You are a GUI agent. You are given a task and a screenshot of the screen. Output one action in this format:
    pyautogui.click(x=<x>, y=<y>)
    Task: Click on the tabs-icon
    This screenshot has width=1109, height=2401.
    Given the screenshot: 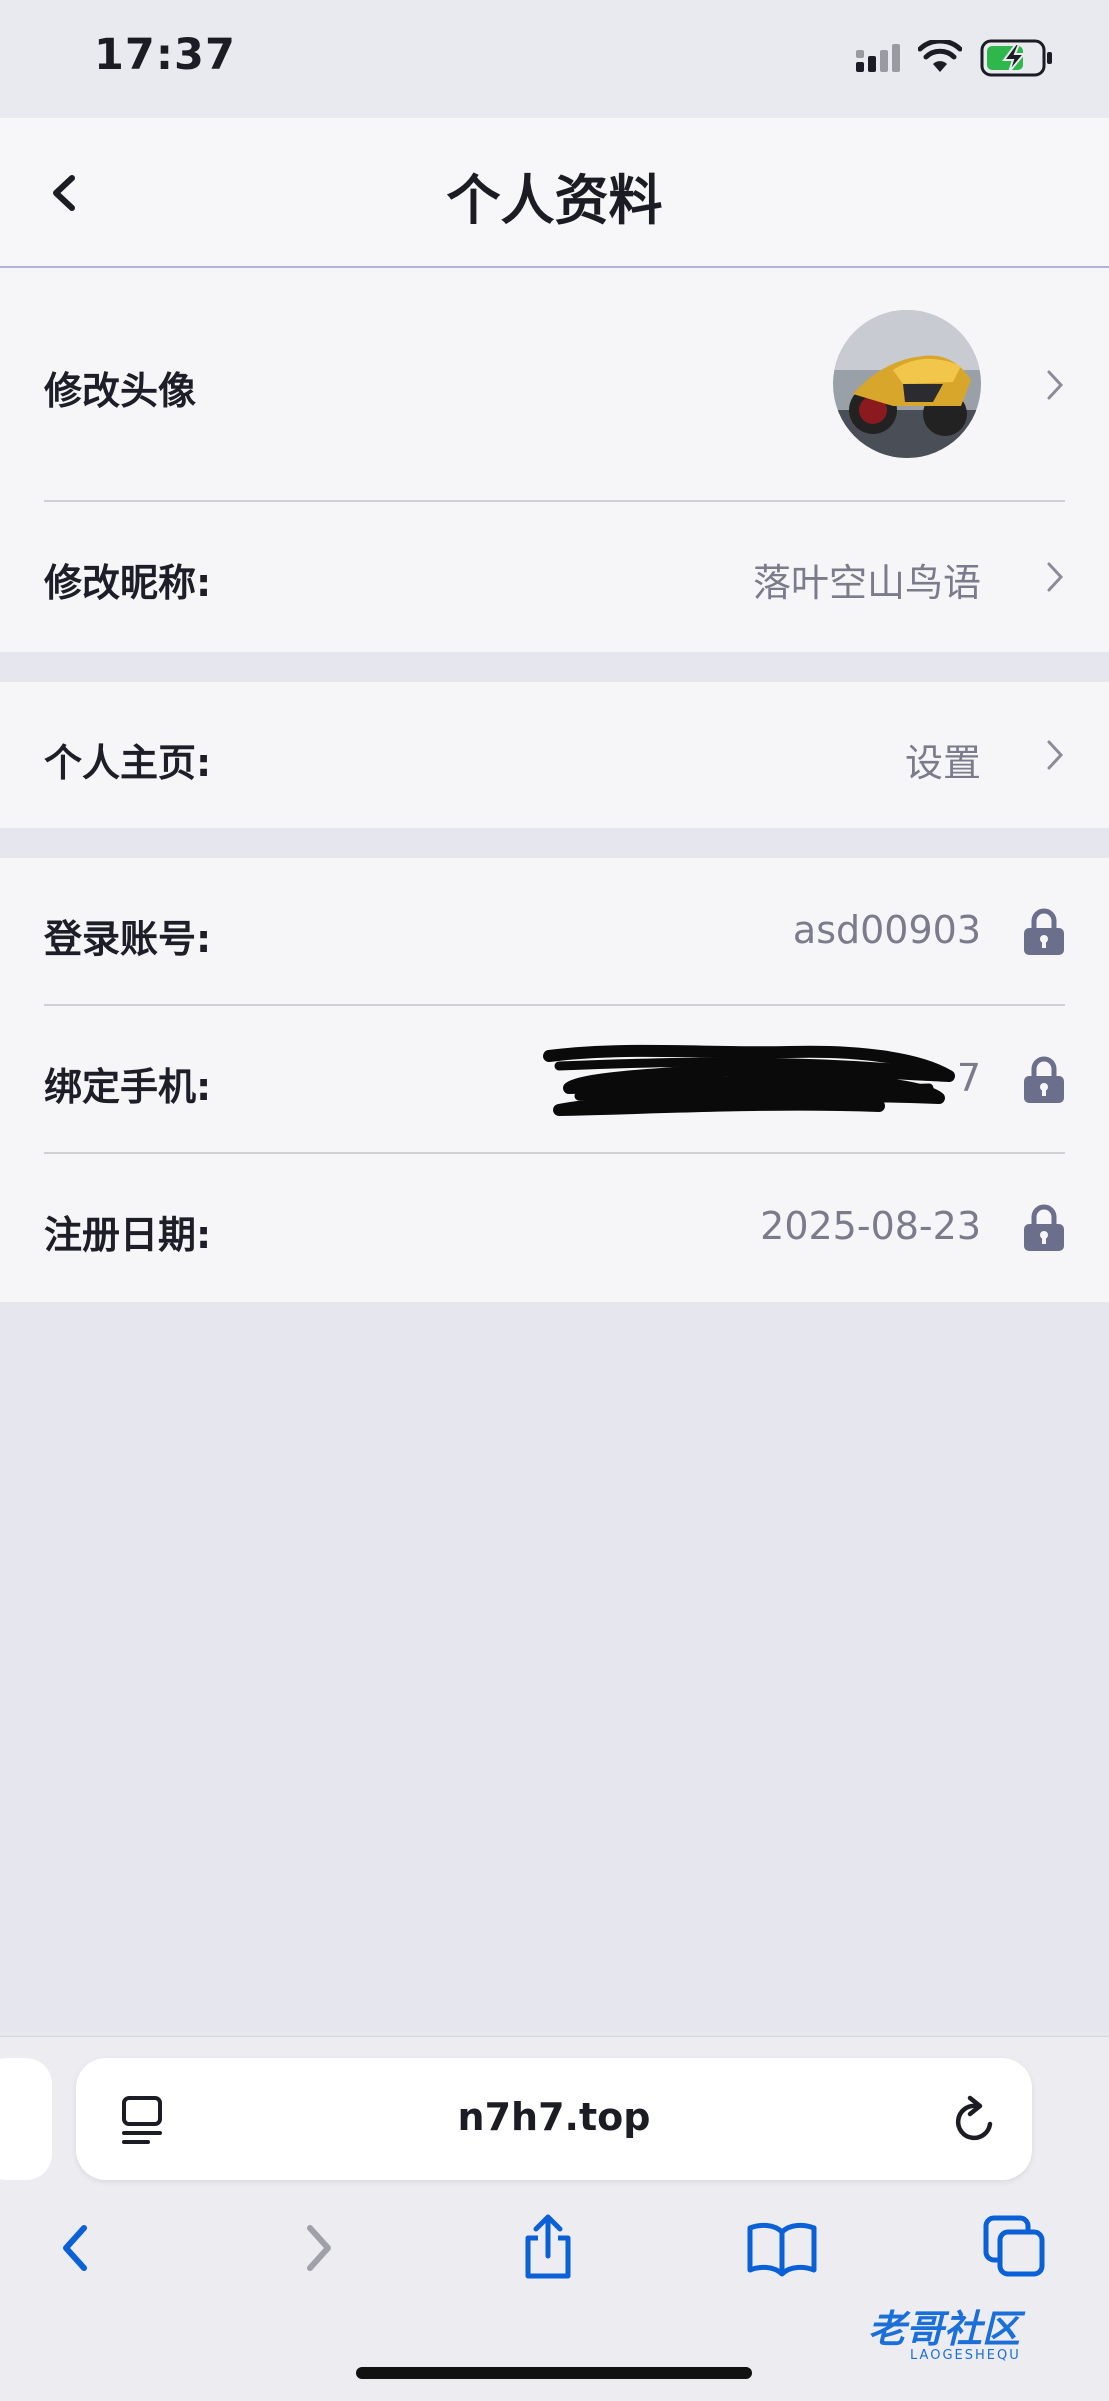 What is the action you would take?
    pyautogui.click(x=1015, y=2247)
    